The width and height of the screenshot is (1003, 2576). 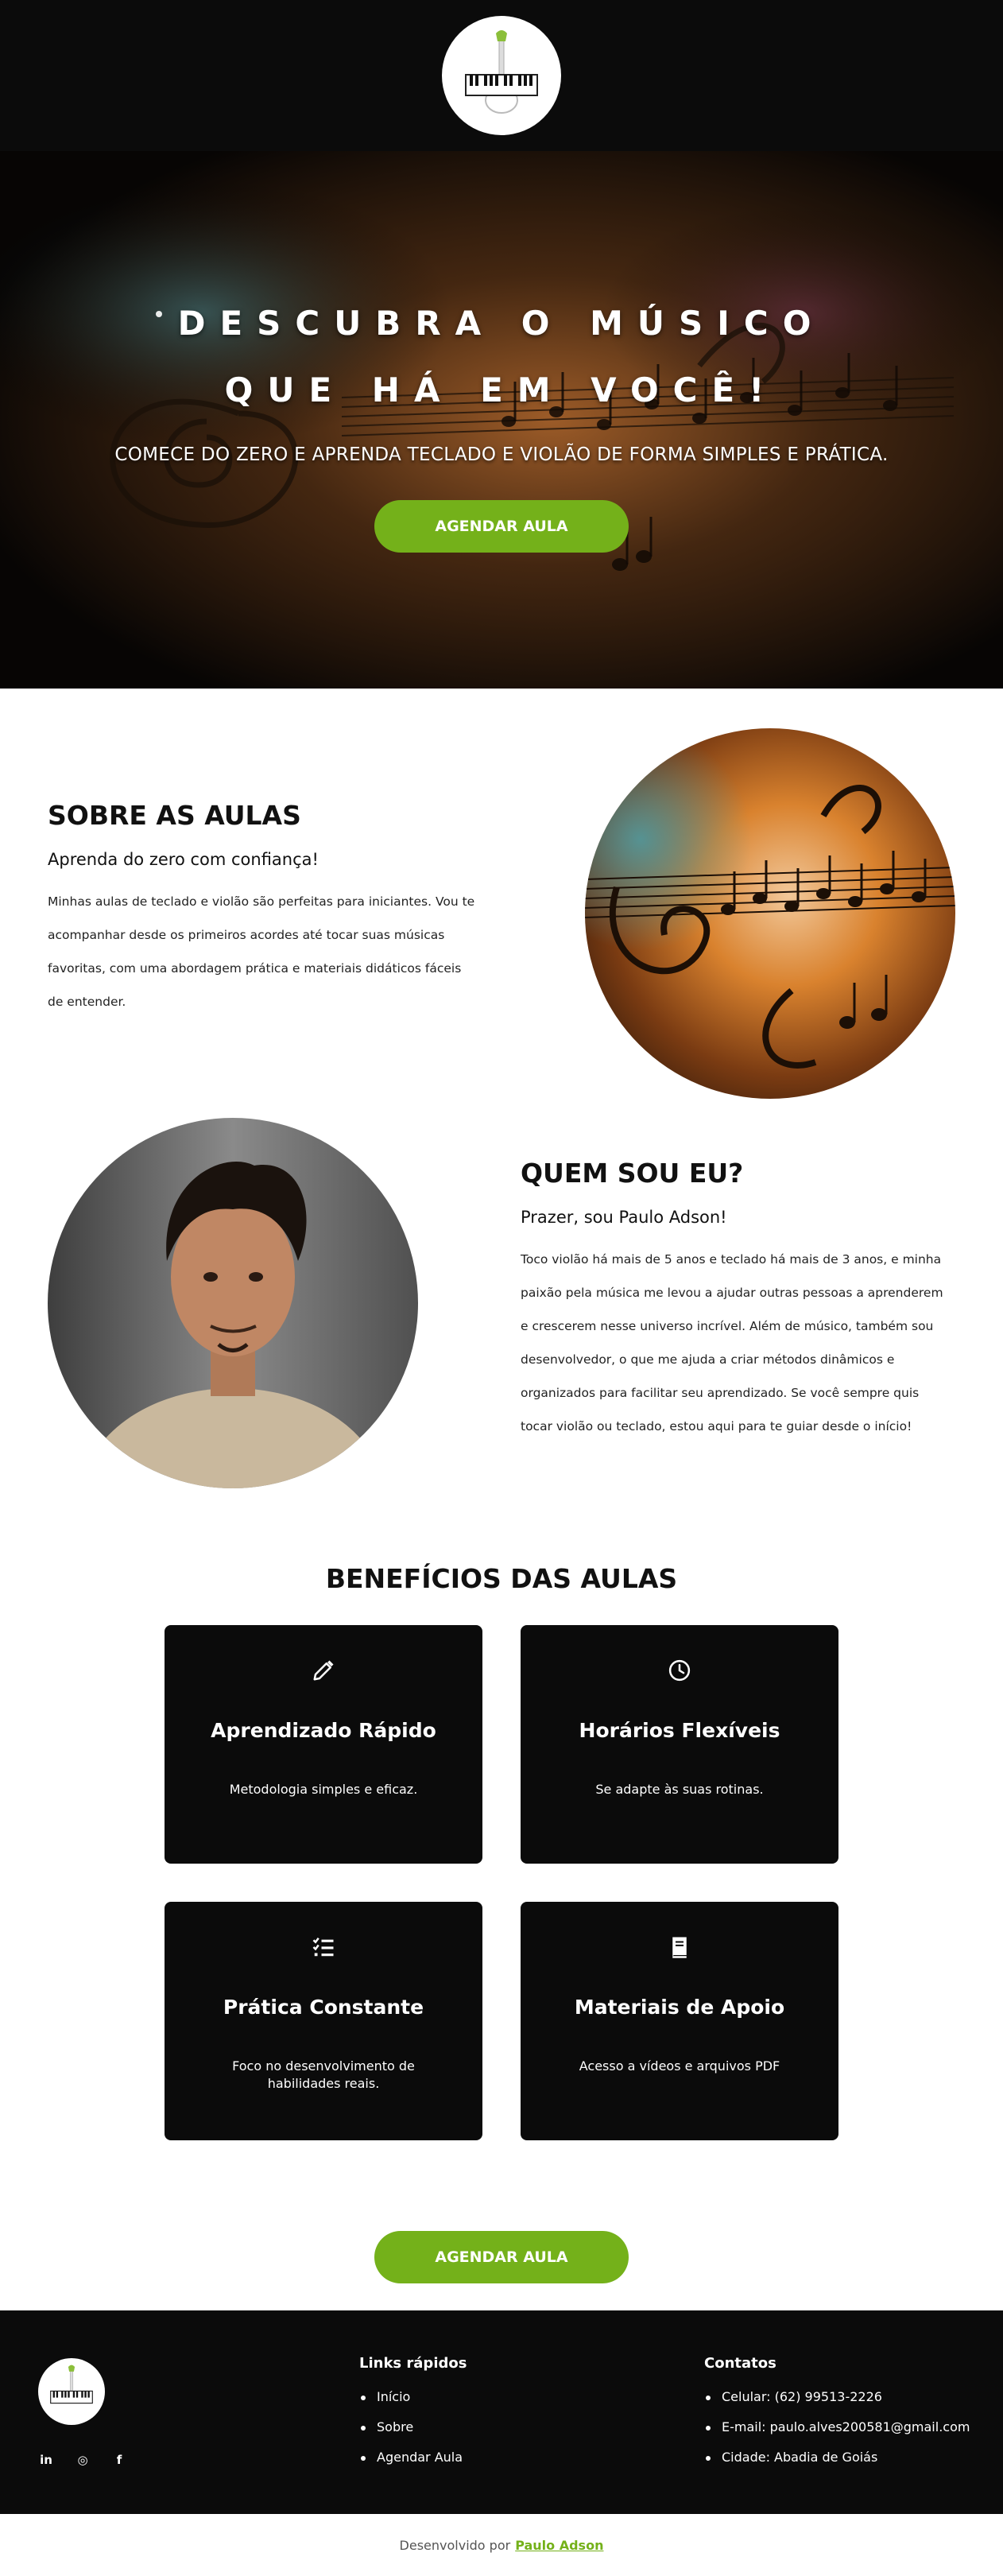 I want to click on about-title: SOBRE AS AULAS, so click(x=174, y=815).